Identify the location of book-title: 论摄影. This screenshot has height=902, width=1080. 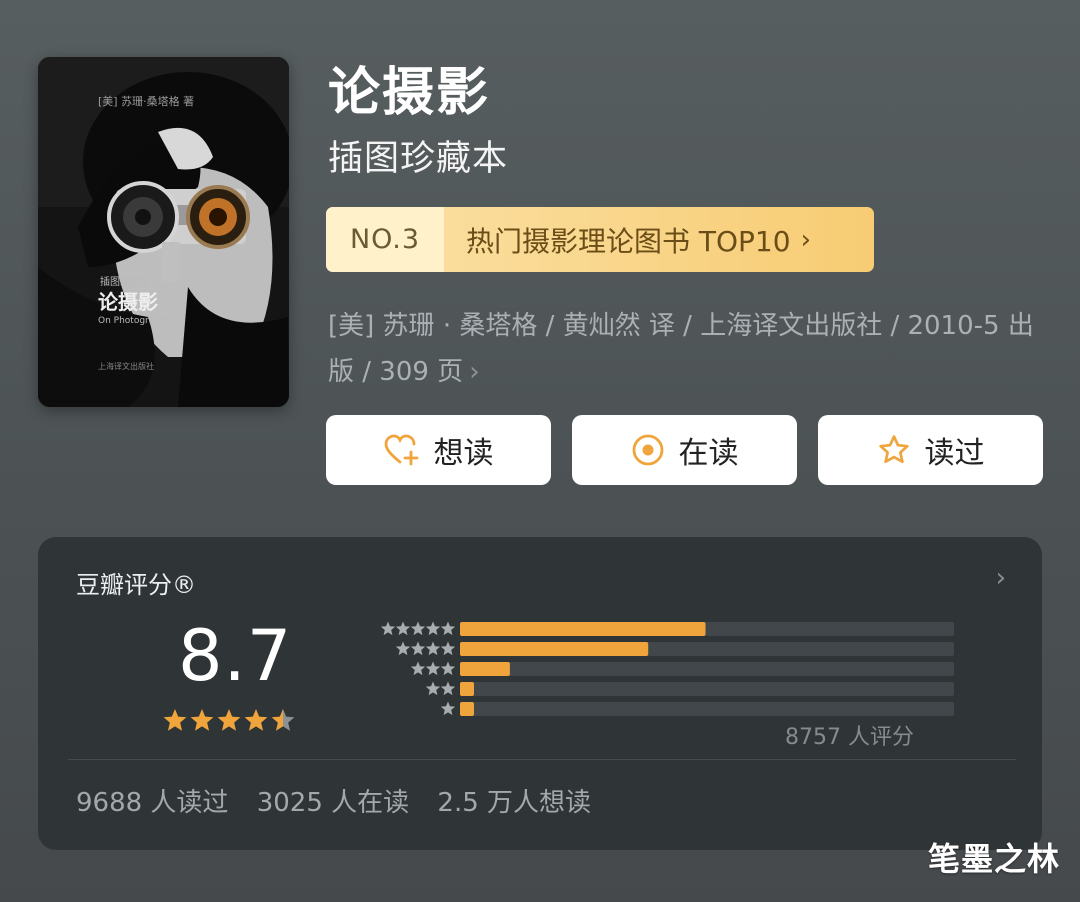
(409, 93).